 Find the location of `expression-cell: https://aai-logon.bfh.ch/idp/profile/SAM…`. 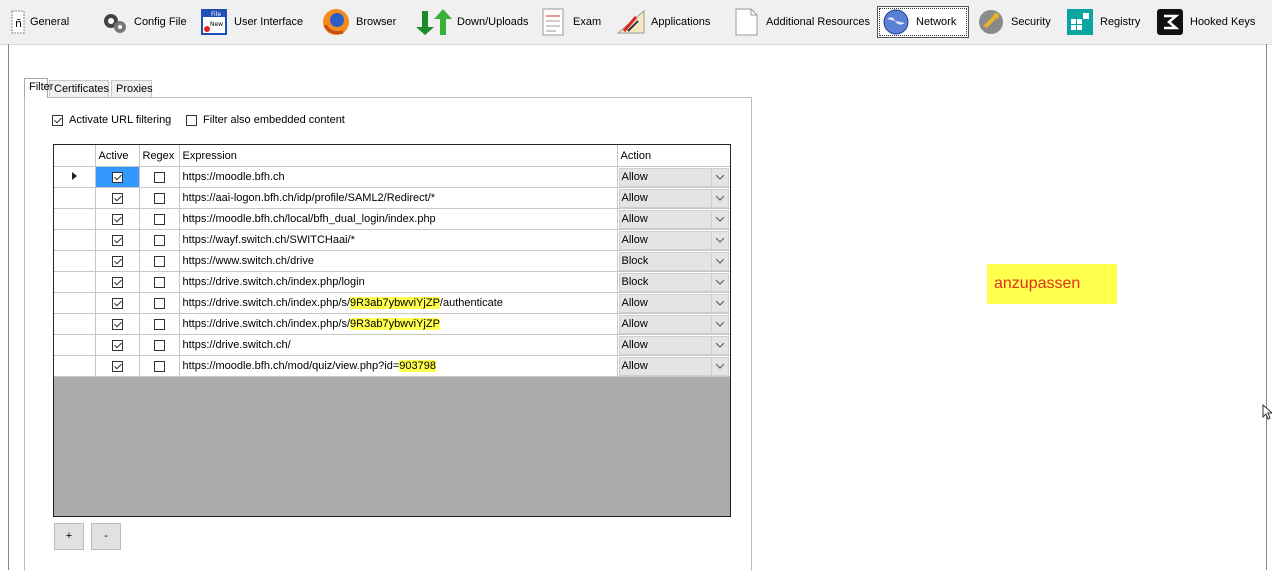

expression-cell: https://aai-logon.bfh.ch/idp/profile/SAM… is located at coordinates (398, 198).